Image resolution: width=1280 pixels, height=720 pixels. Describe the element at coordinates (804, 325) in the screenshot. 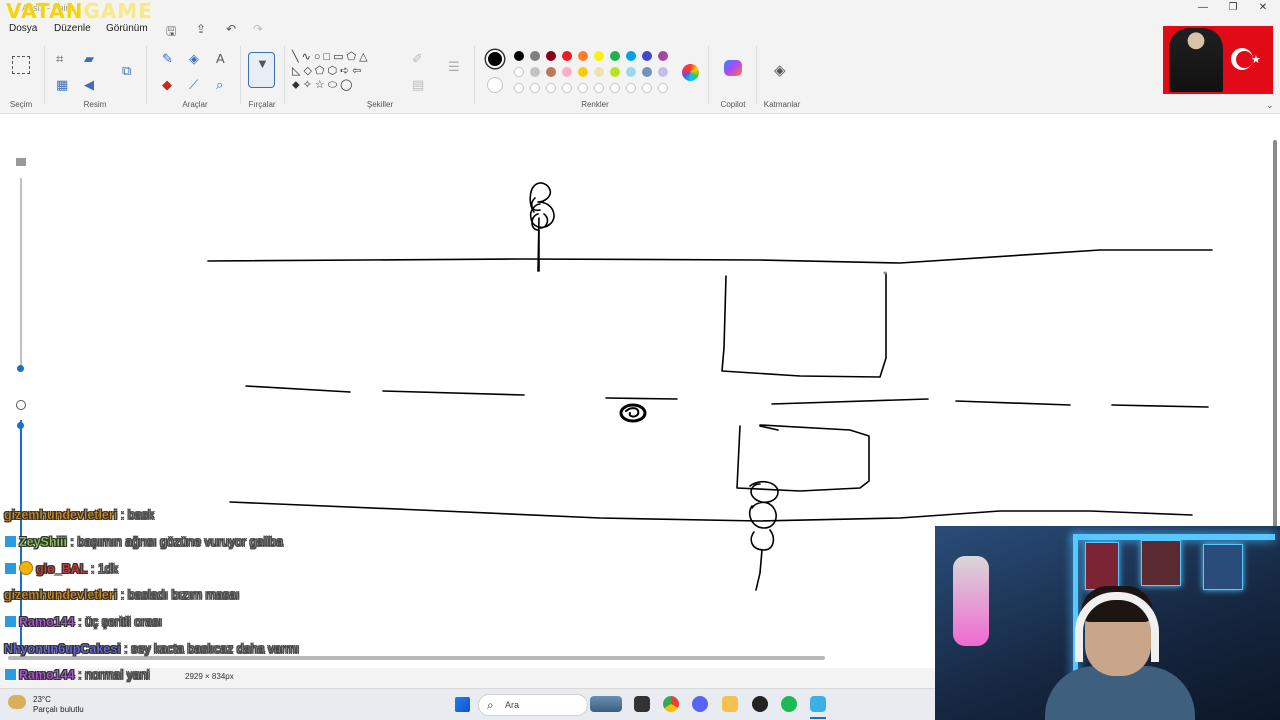

I see `building-box` at that location.